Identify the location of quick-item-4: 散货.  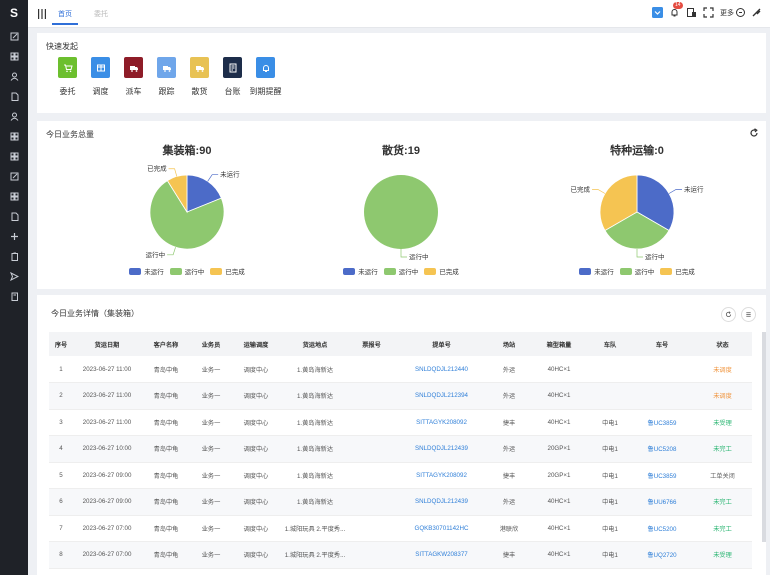
(199, 77).